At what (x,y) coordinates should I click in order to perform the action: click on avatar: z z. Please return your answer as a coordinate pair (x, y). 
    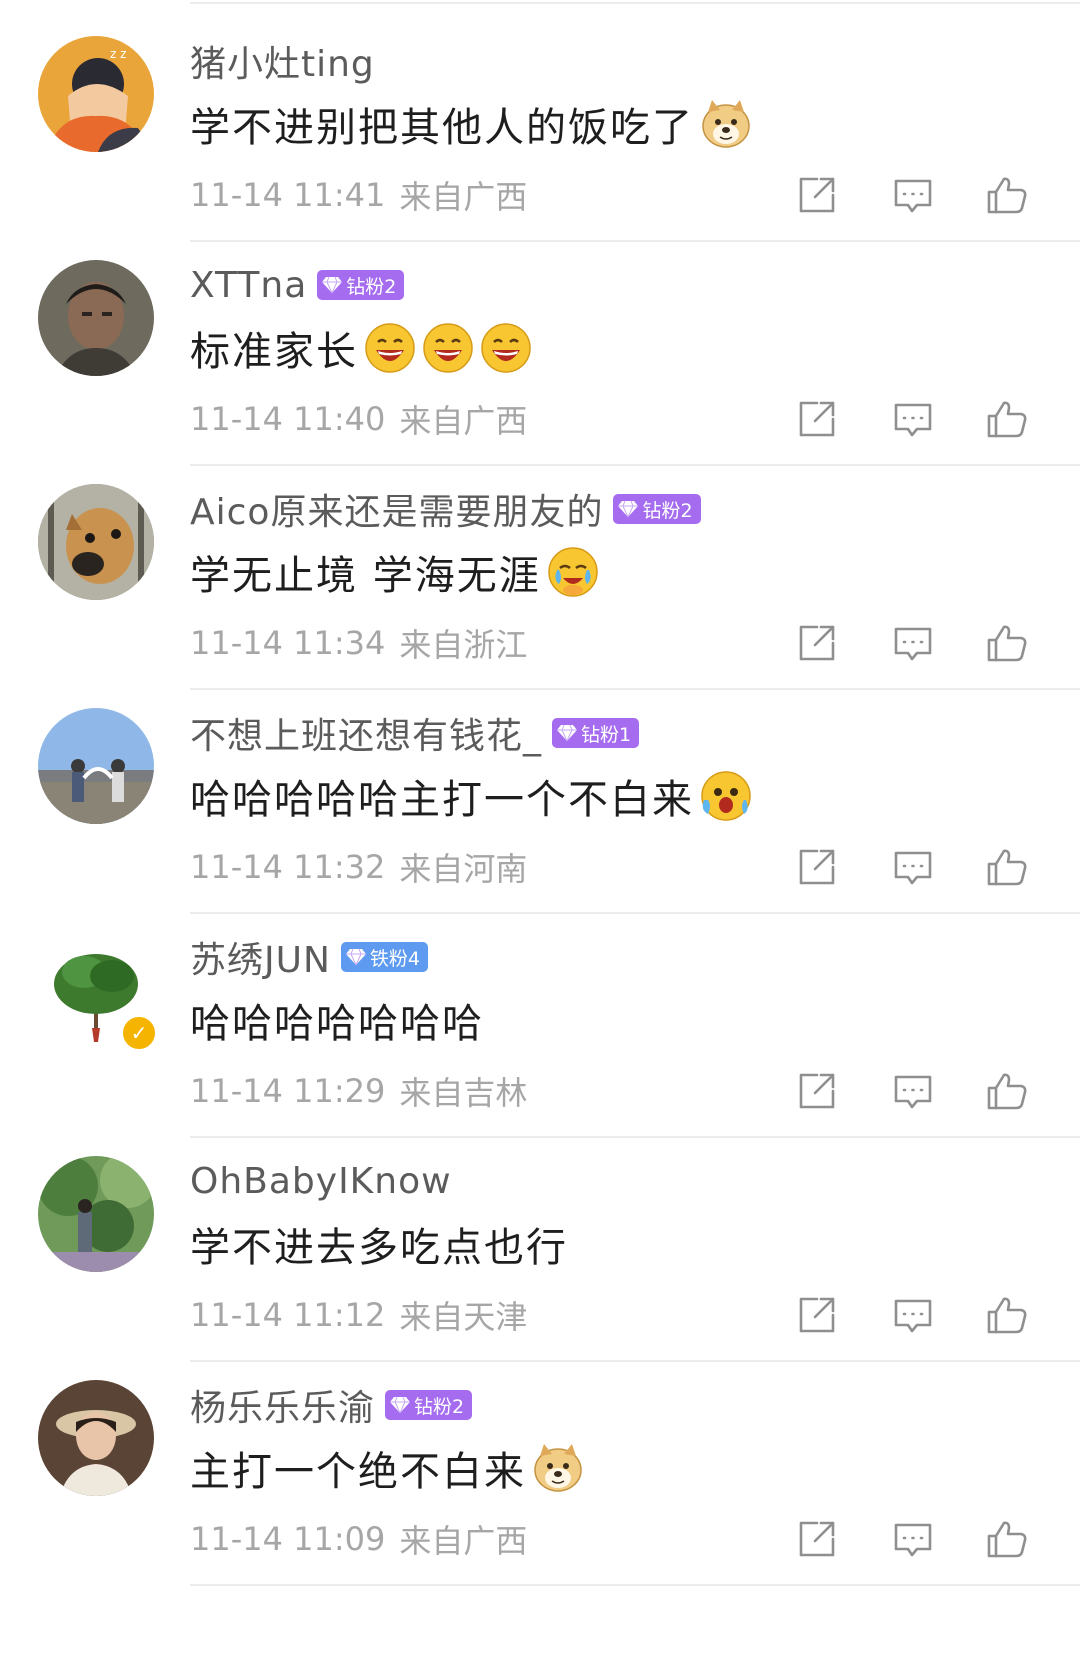
    Looking at the image, I should click on (96, 94).